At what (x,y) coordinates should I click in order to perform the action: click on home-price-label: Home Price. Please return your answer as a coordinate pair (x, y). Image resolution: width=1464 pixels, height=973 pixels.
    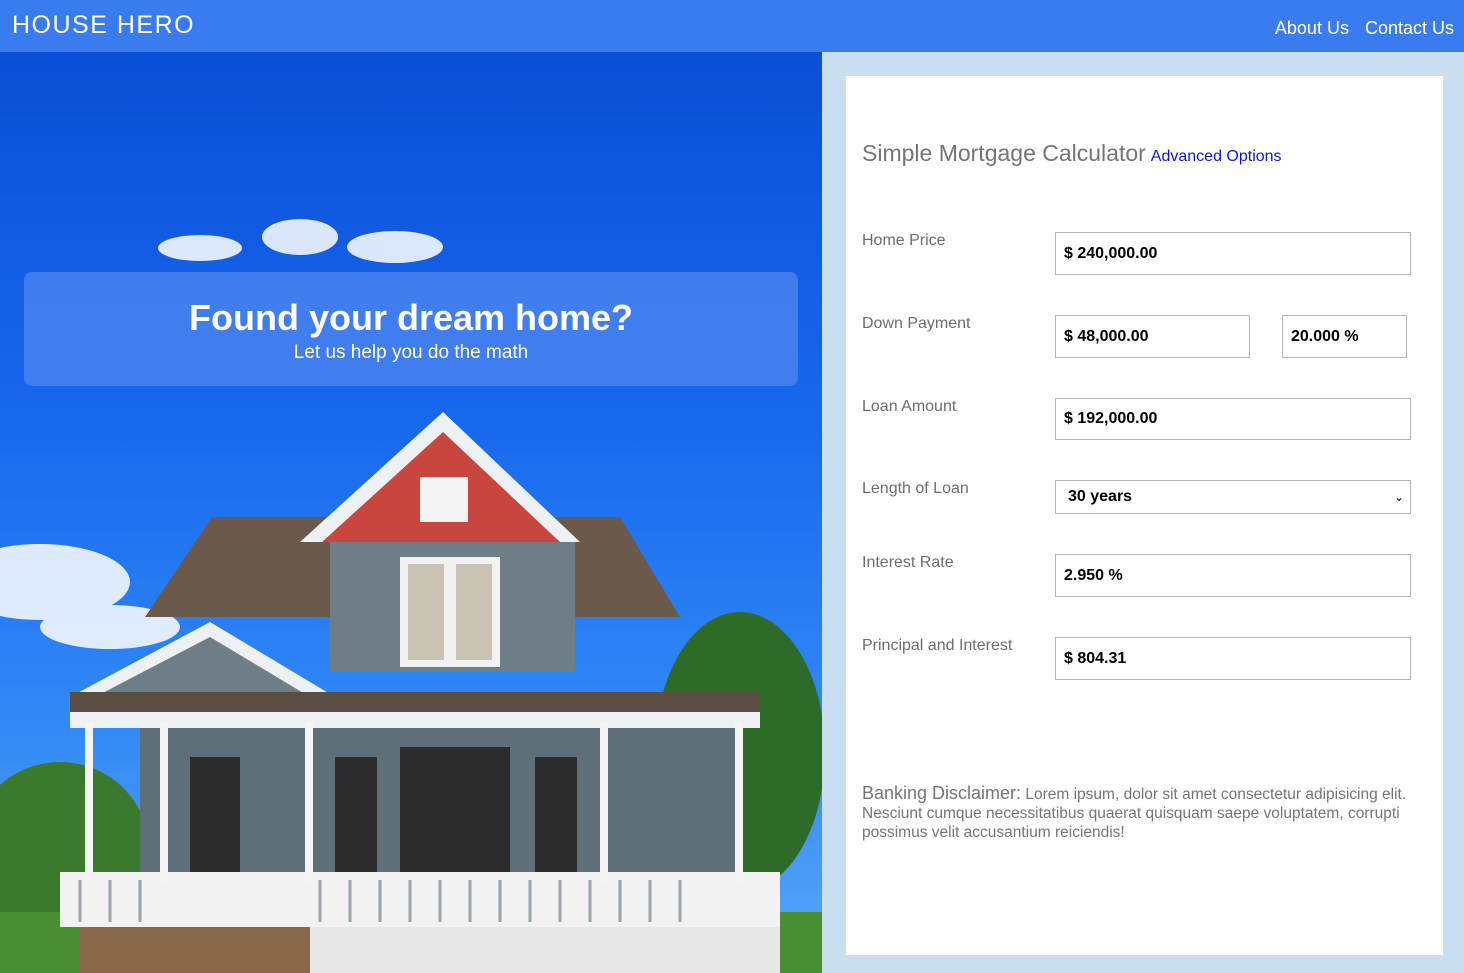
    Looking at the image, I should click on (904, 240).